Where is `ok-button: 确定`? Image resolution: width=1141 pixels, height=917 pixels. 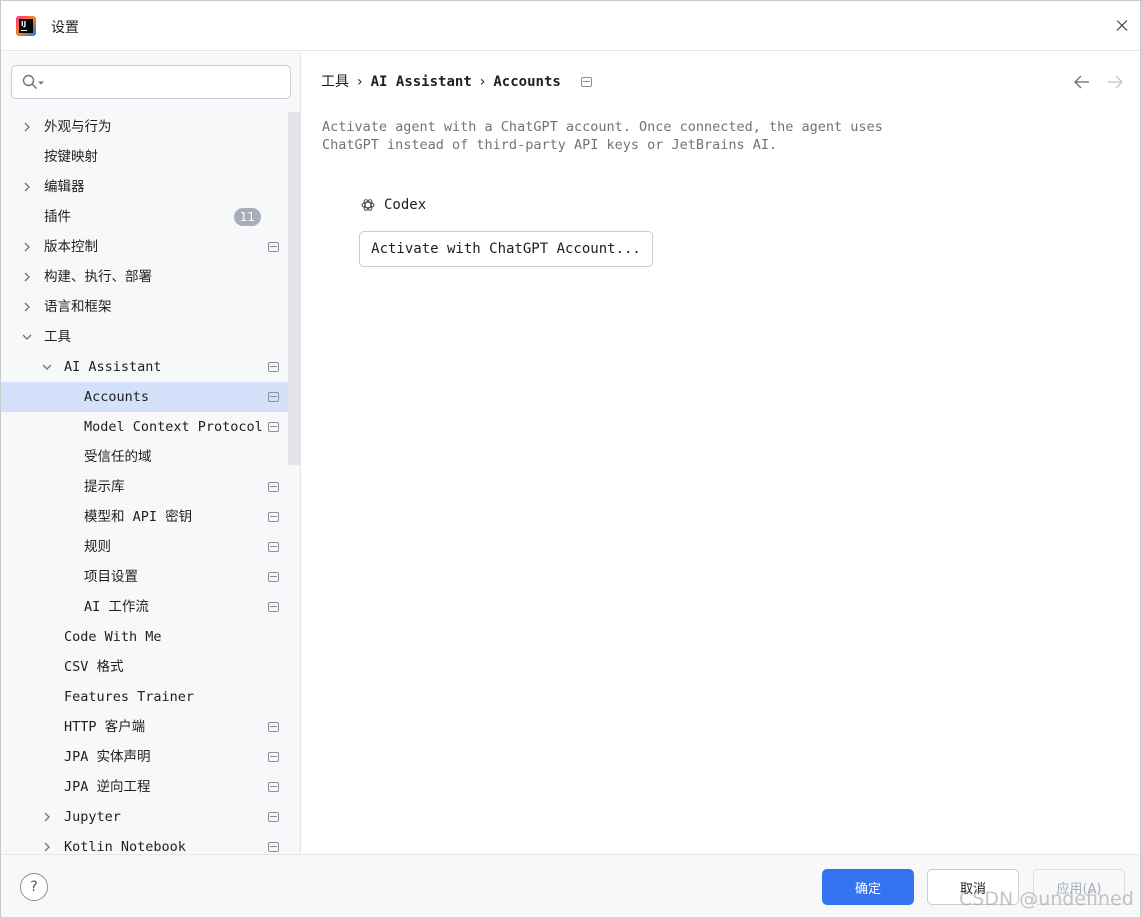
ok-button: 确定 is located at coordinates (868, 887).